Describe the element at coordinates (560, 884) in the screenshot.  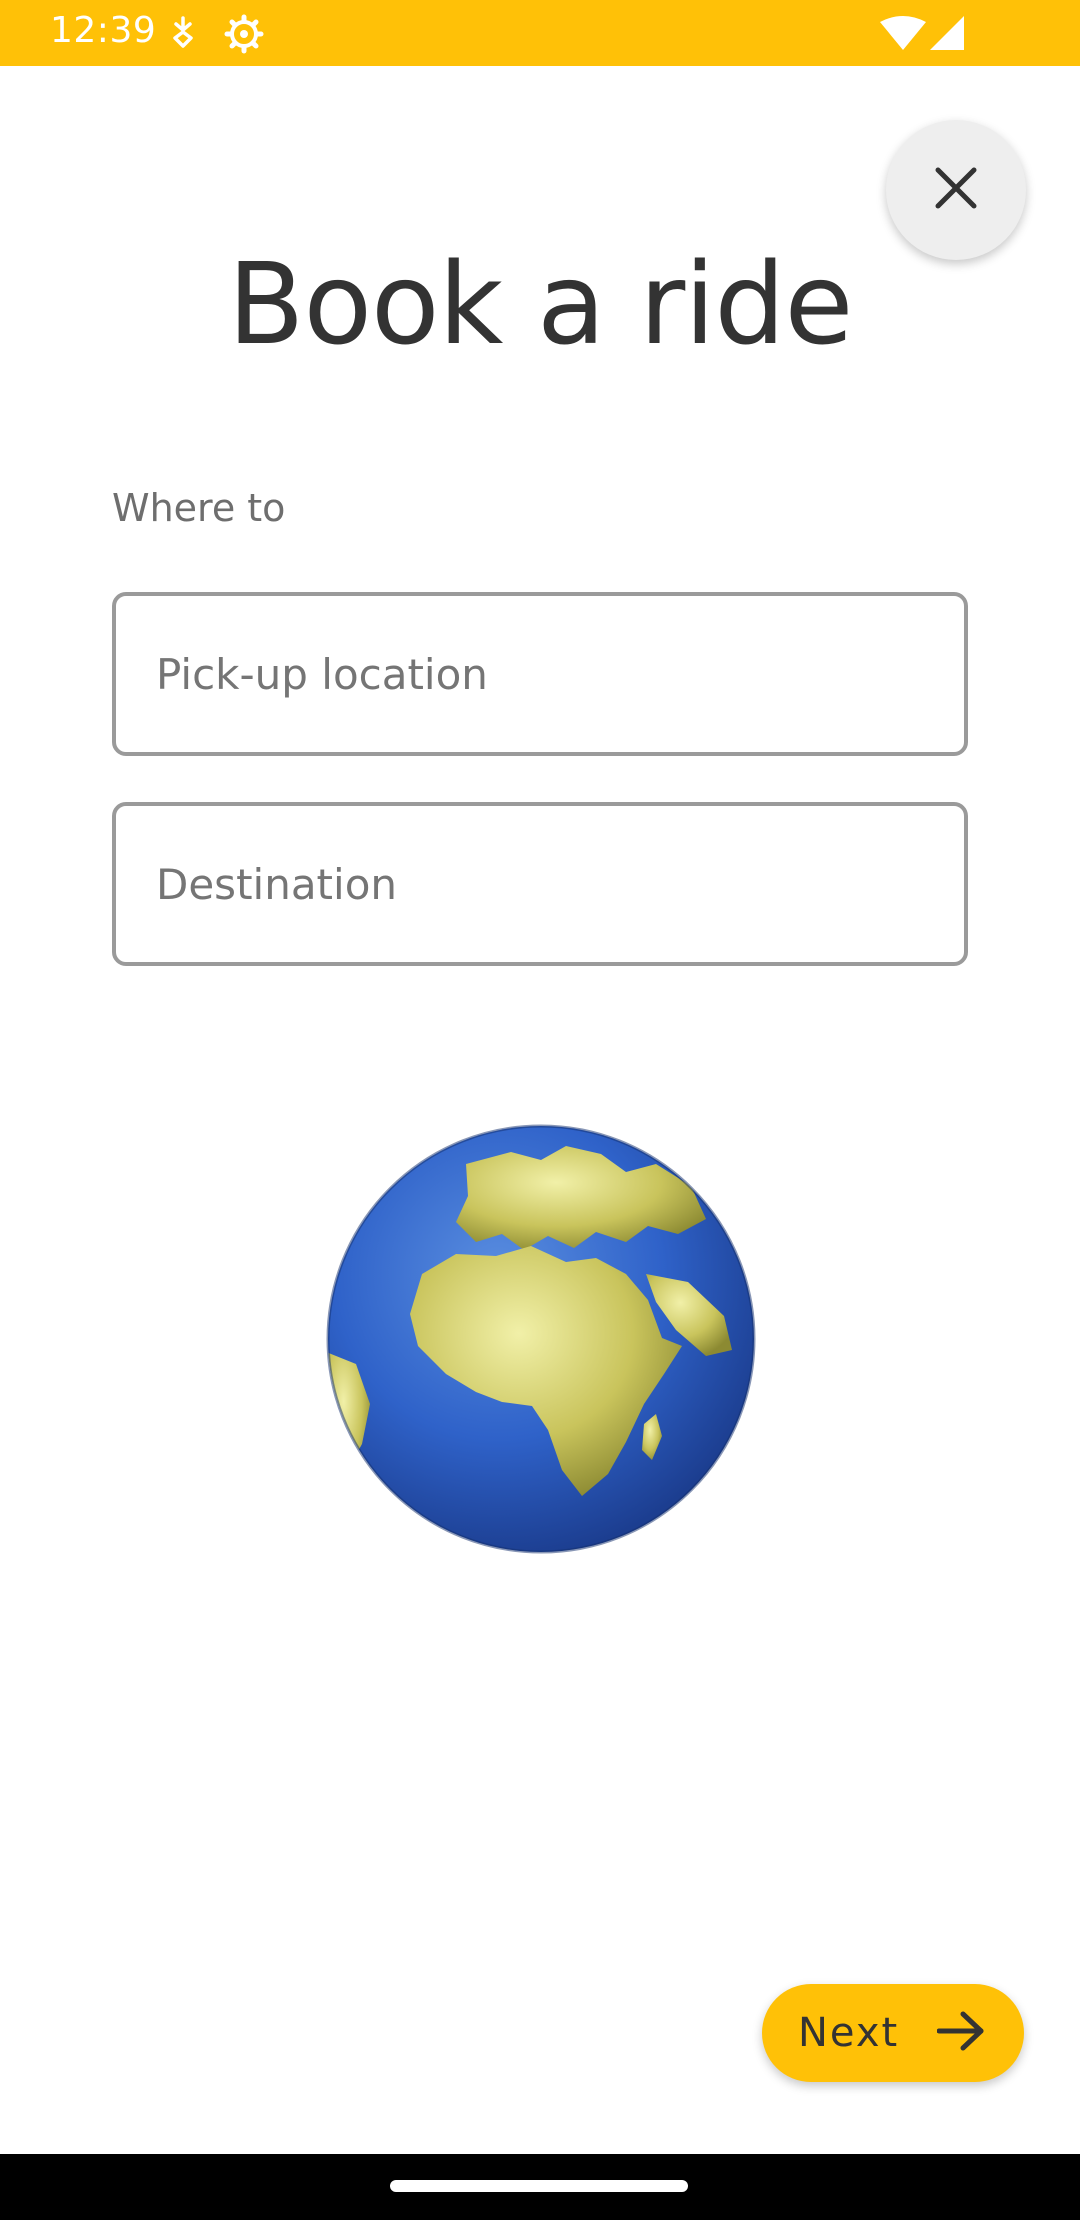
I see `destination-input` at that location.